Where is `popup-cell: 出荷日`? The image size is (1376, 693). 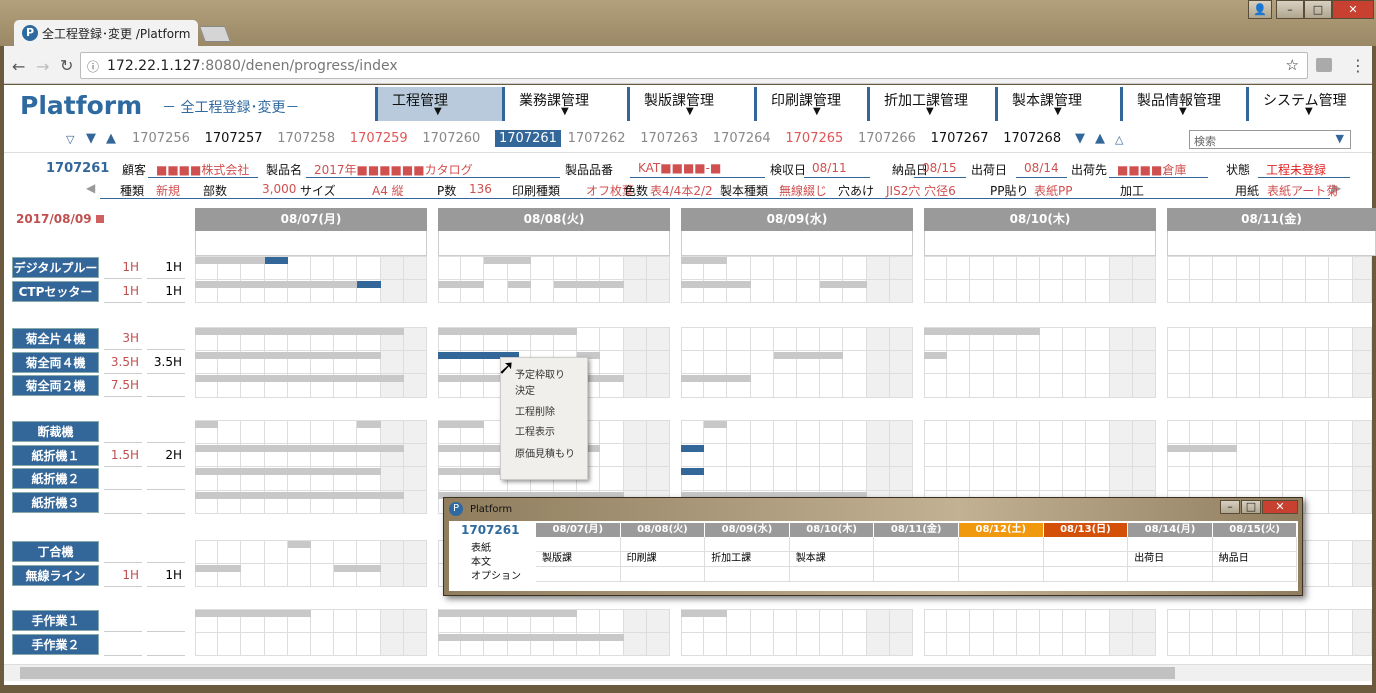
popup-cell: 出荷日 is located at coordinates (1170, 559).